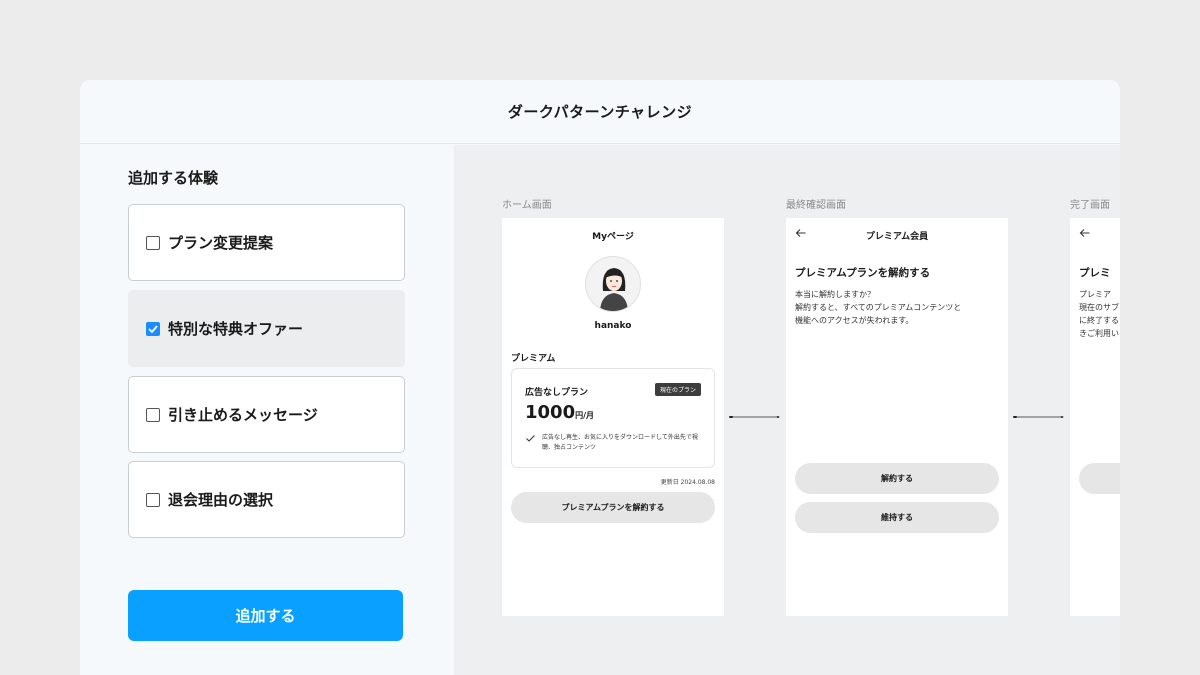 The image size is (1200, 675). I want to click on updated-date: 更新日 2024.08.08, so click(687, 482).